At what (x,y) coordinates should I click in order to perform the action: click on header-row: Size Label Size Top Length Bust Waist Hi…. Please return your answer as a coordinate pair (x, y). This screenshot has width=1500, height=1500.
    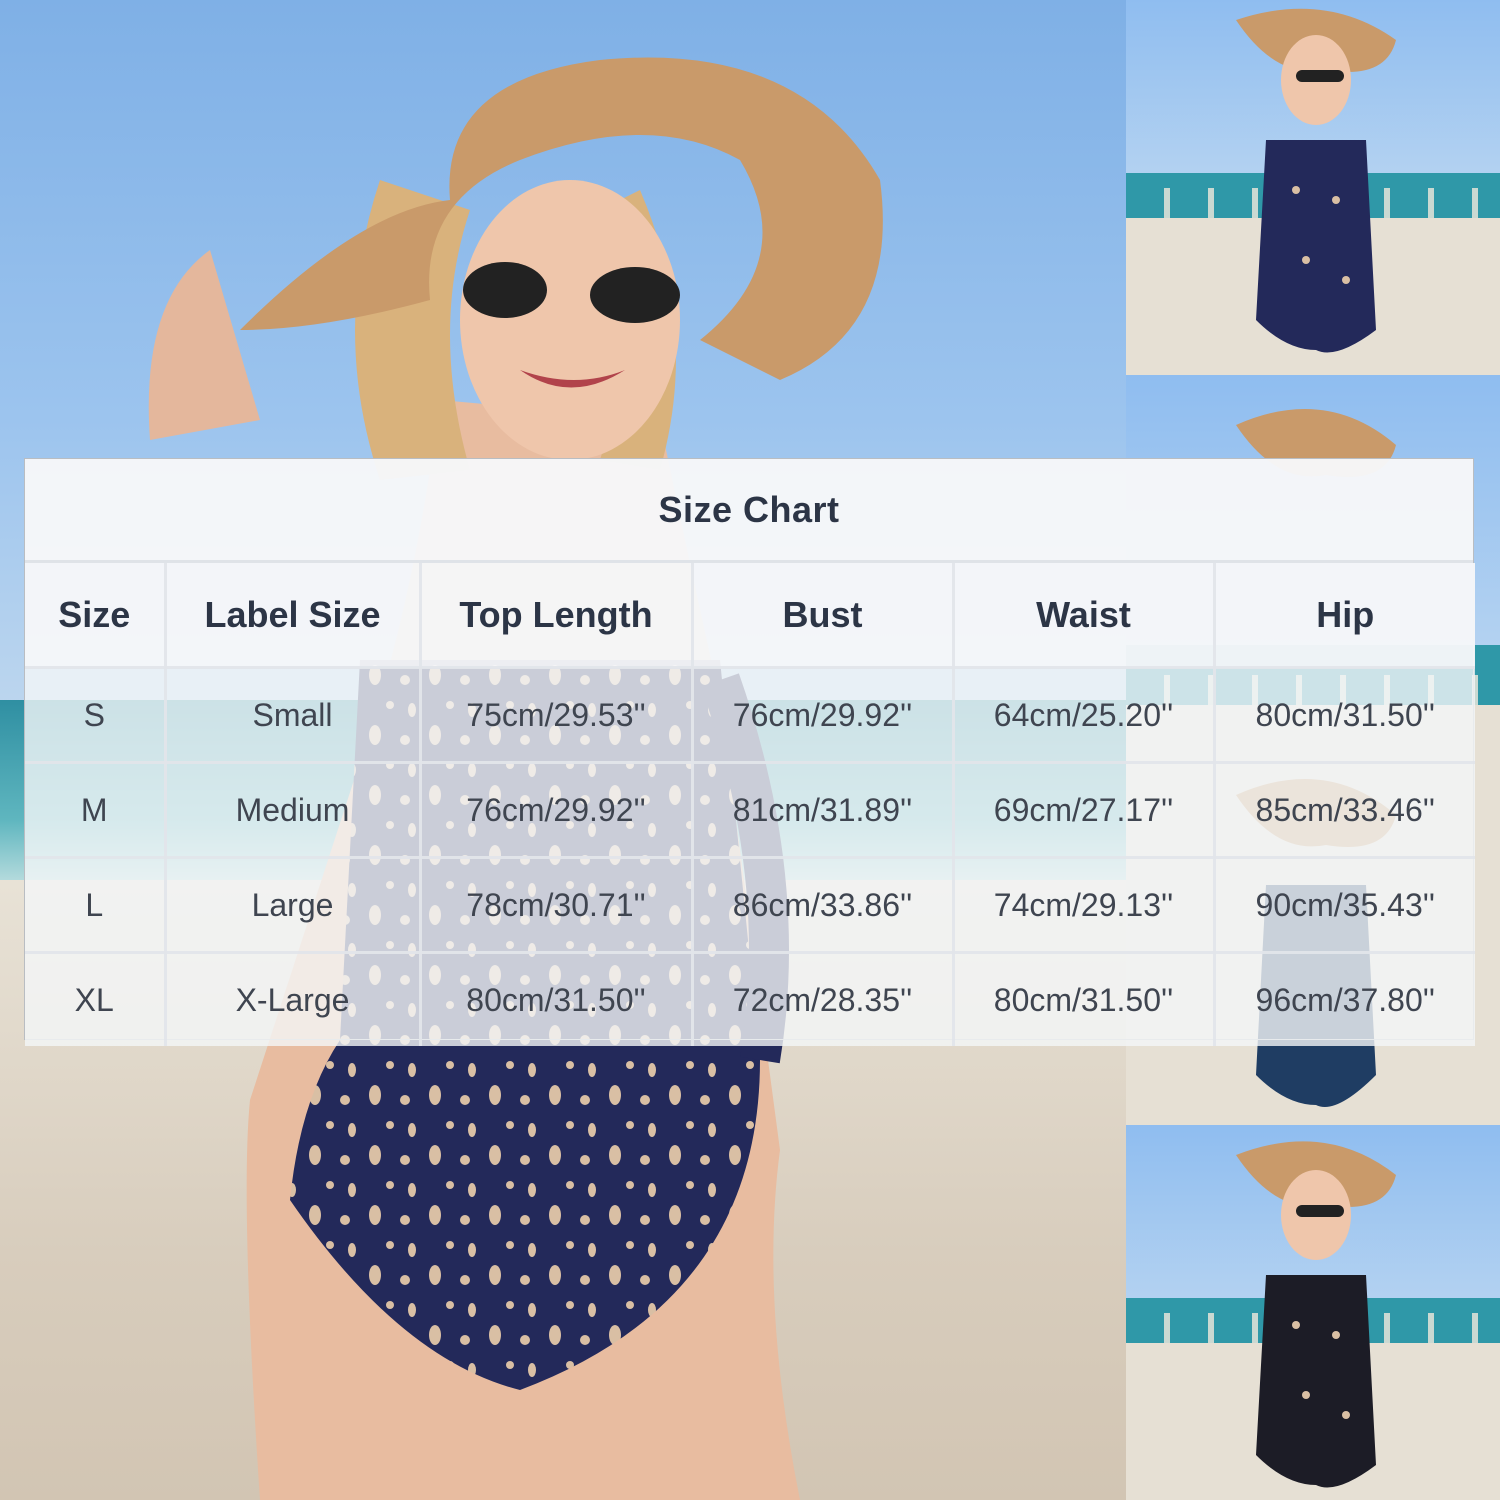
    Looking at the image, I should click on (750, 616).